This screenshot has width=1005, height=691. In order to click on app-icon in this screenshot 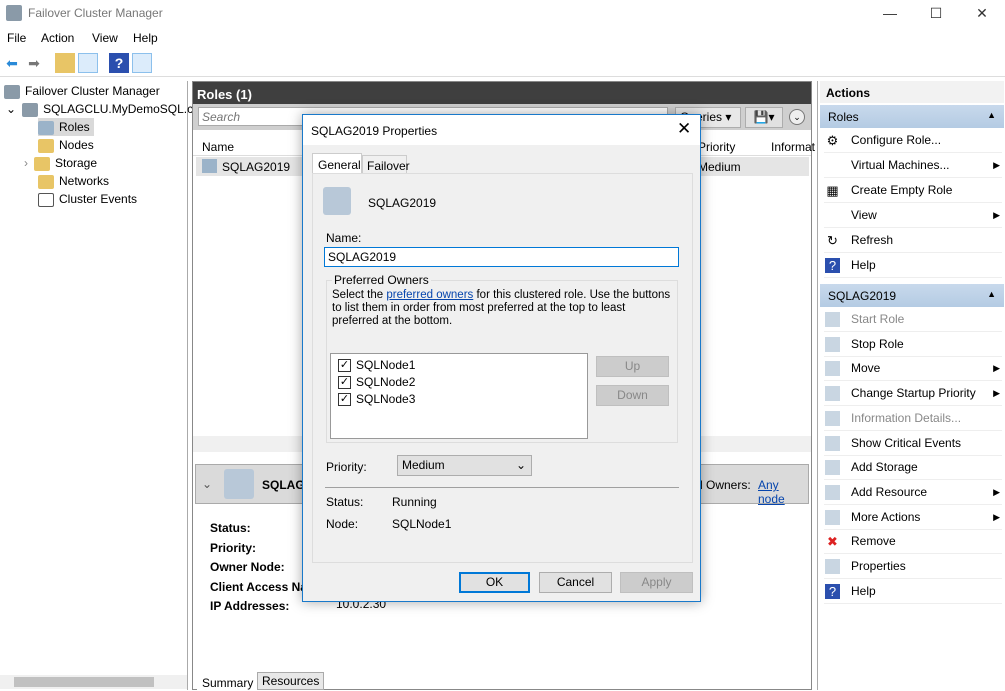, I will do `click(14, 13)`.